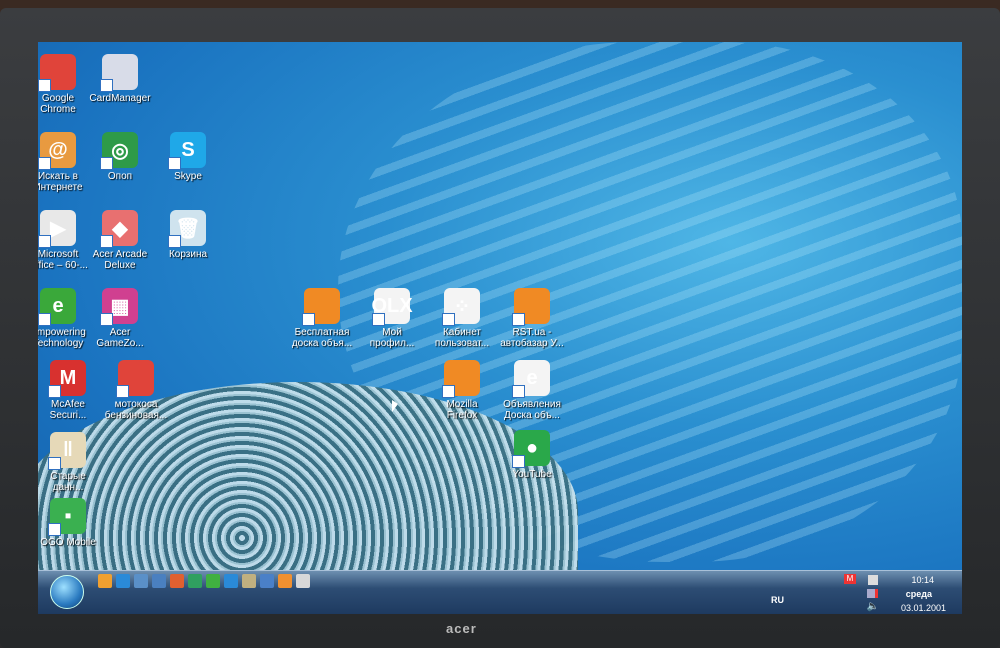 The height and width of the screenshot is (648, 1000). What do you see at coordinates (500, 592) in the screenshot?
I see `taskbar: RU M 🔈 10:14 среда 03.01.2001` at bounding box center [500, 592].